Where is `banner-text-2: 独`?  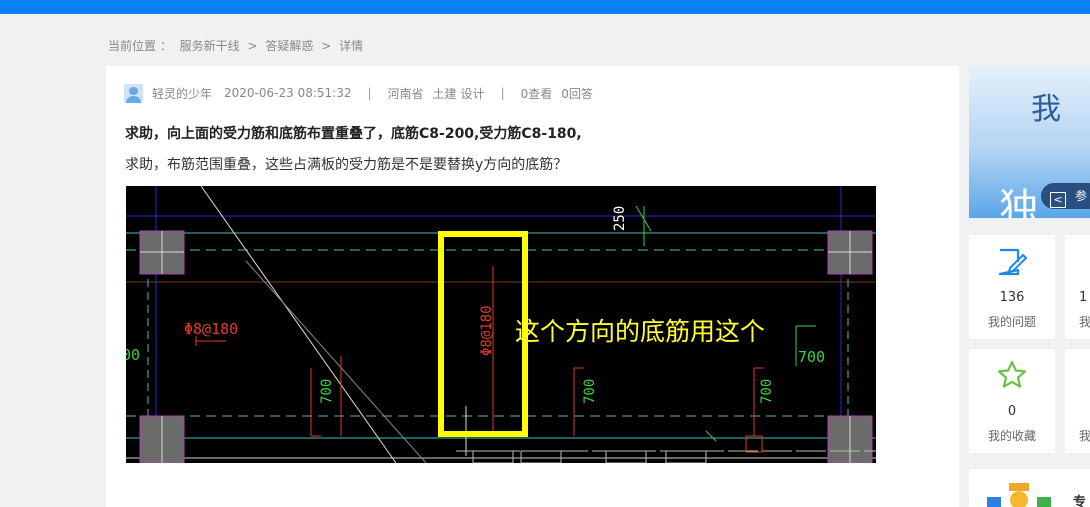 banner-text-2: 独 is located at coordinates (1019, 202).